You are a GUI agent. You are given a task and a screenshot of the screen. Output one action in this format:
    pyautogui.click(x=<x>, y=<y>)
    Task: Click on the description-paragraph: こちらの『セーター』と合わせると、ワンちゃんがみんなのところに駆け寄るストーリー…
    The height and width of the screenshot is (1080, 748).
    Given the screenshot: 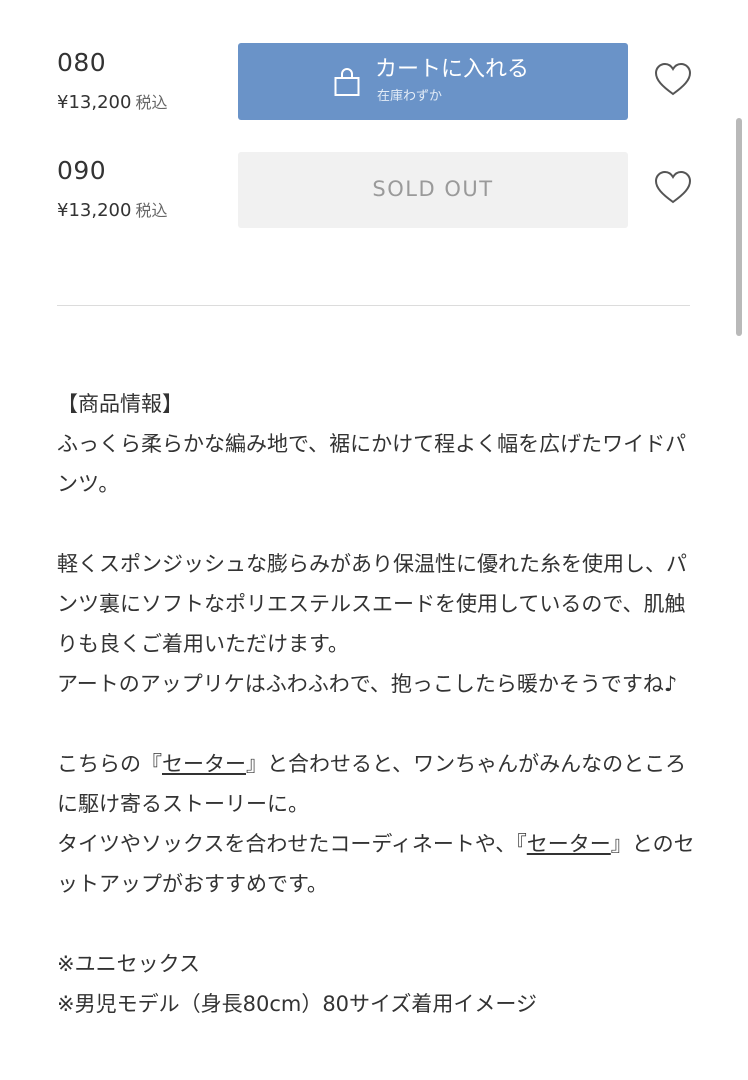 What is the action you would take?
    pyautogui.click(x=377, y=784)
    